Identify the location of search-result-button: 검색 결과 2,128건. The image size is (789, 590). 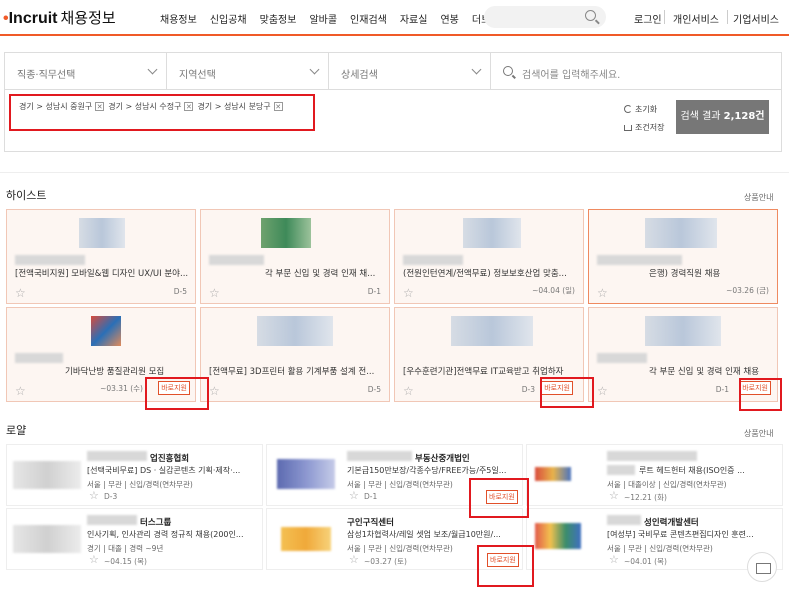
(722, 117).